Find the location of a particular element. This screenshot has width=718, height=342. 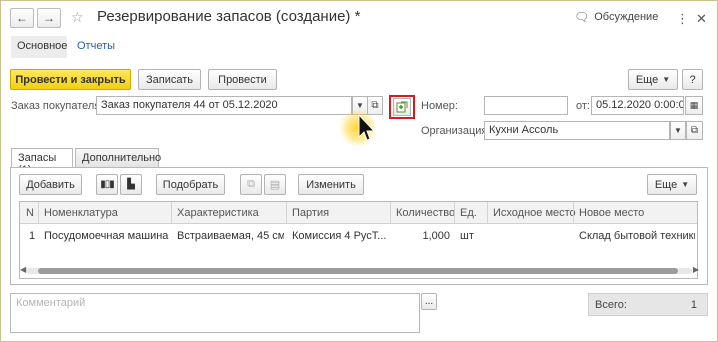

calendar-button: ▦ is located at coordinates (694, 105).